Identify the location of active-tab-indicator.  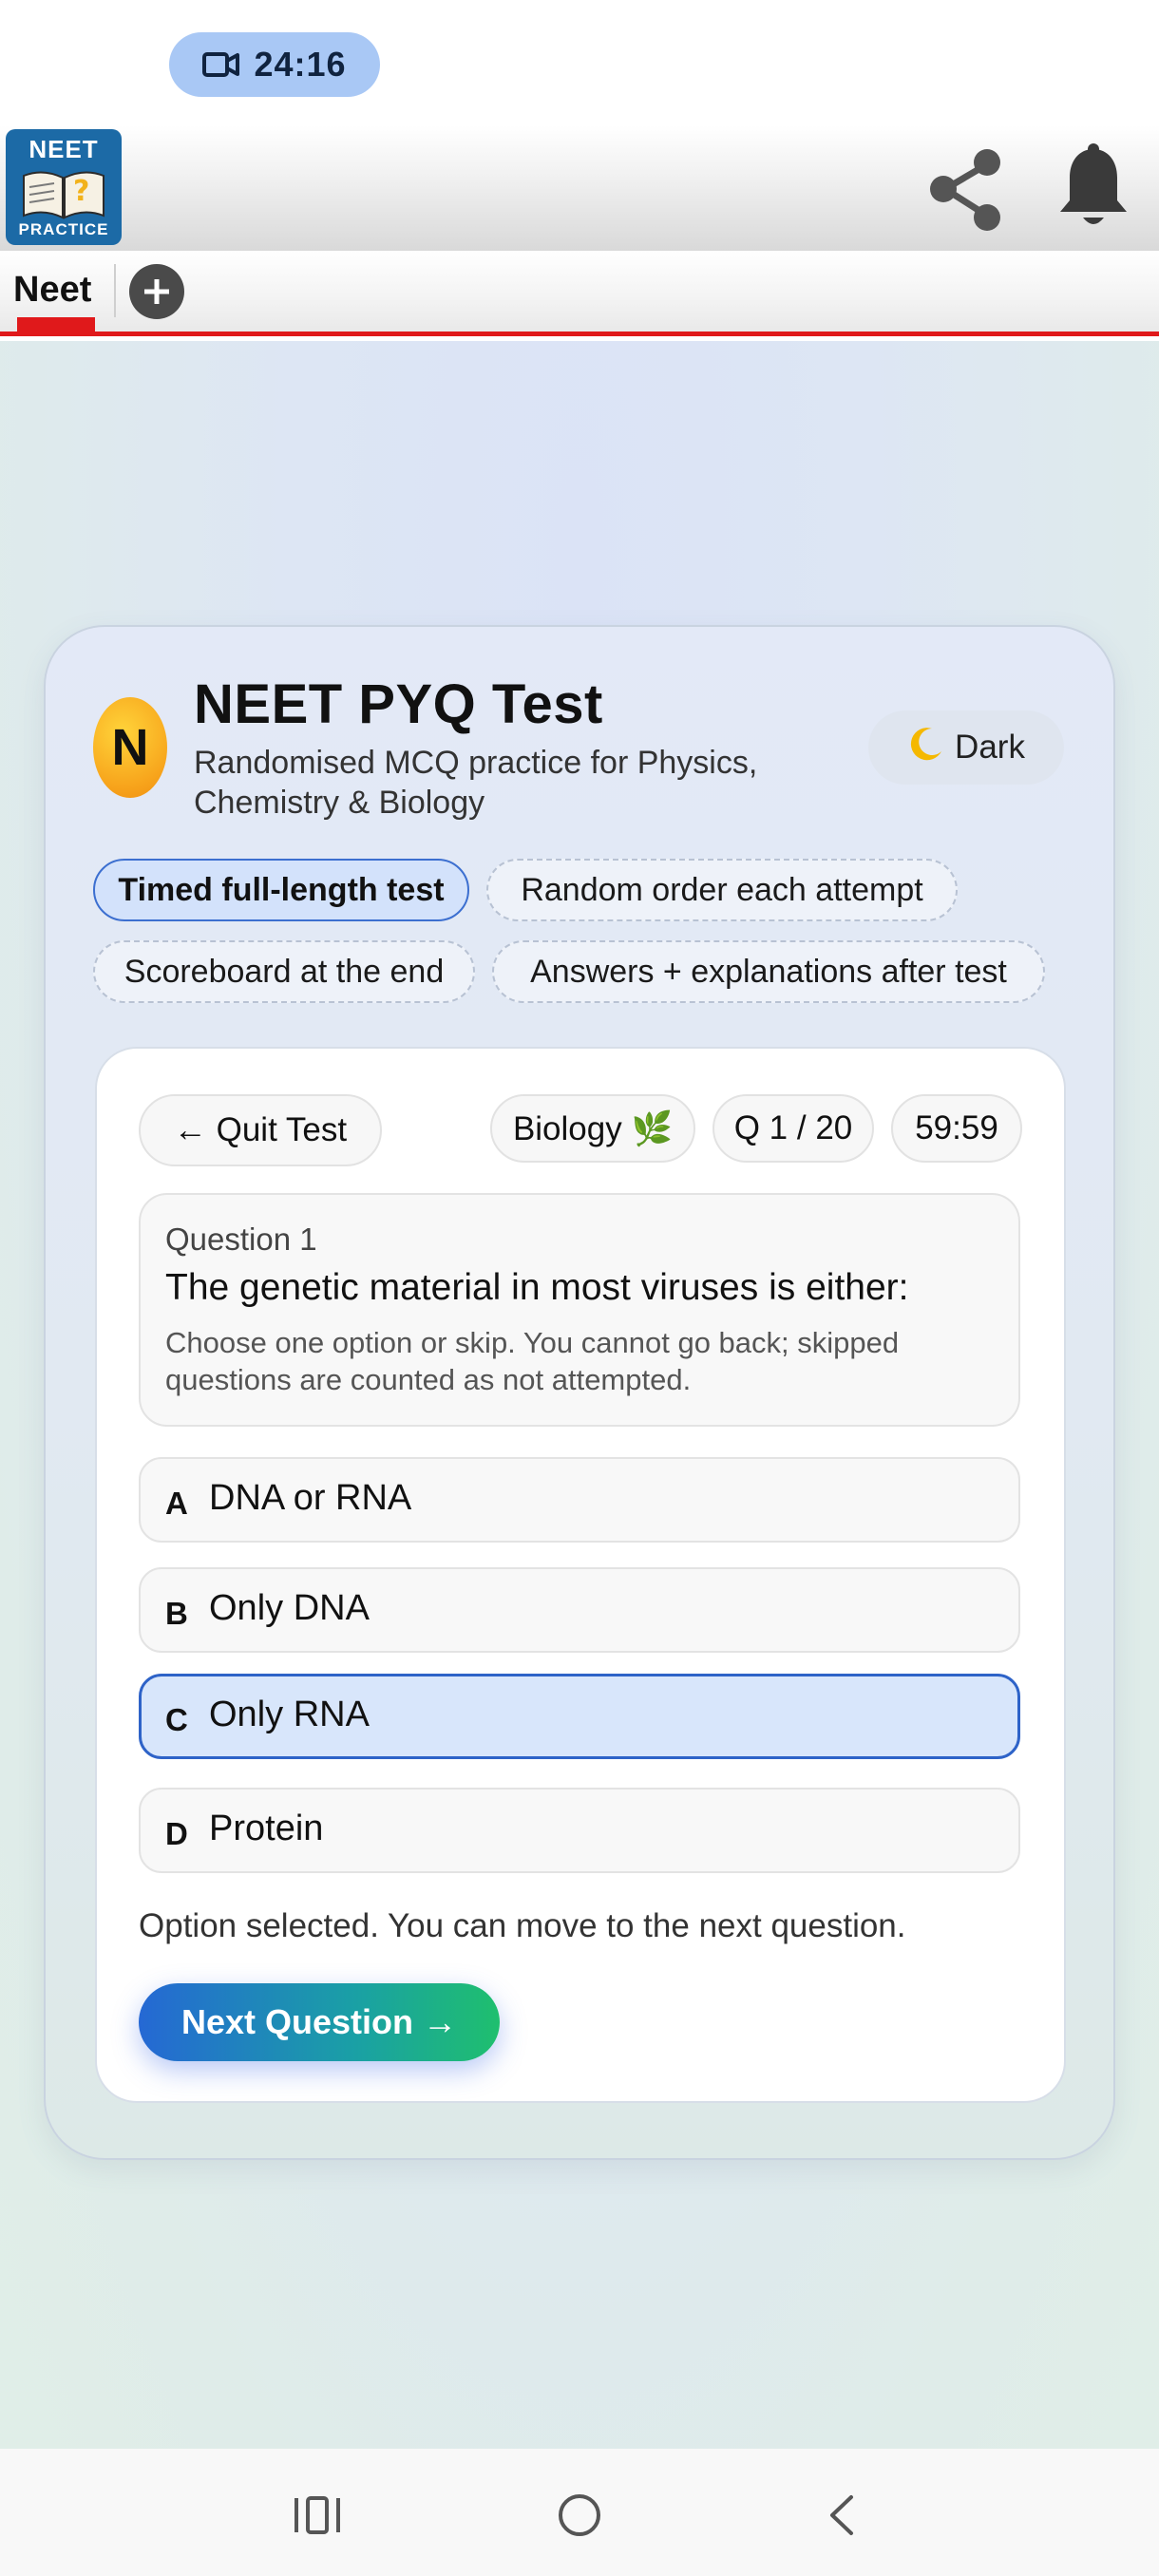
(56, 324).